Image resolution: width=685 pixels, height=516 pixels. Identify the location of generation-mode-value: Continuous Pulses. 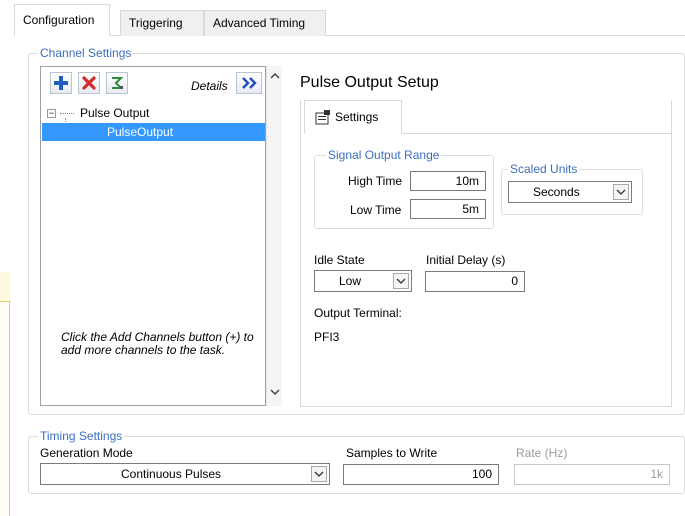
(171, 474).